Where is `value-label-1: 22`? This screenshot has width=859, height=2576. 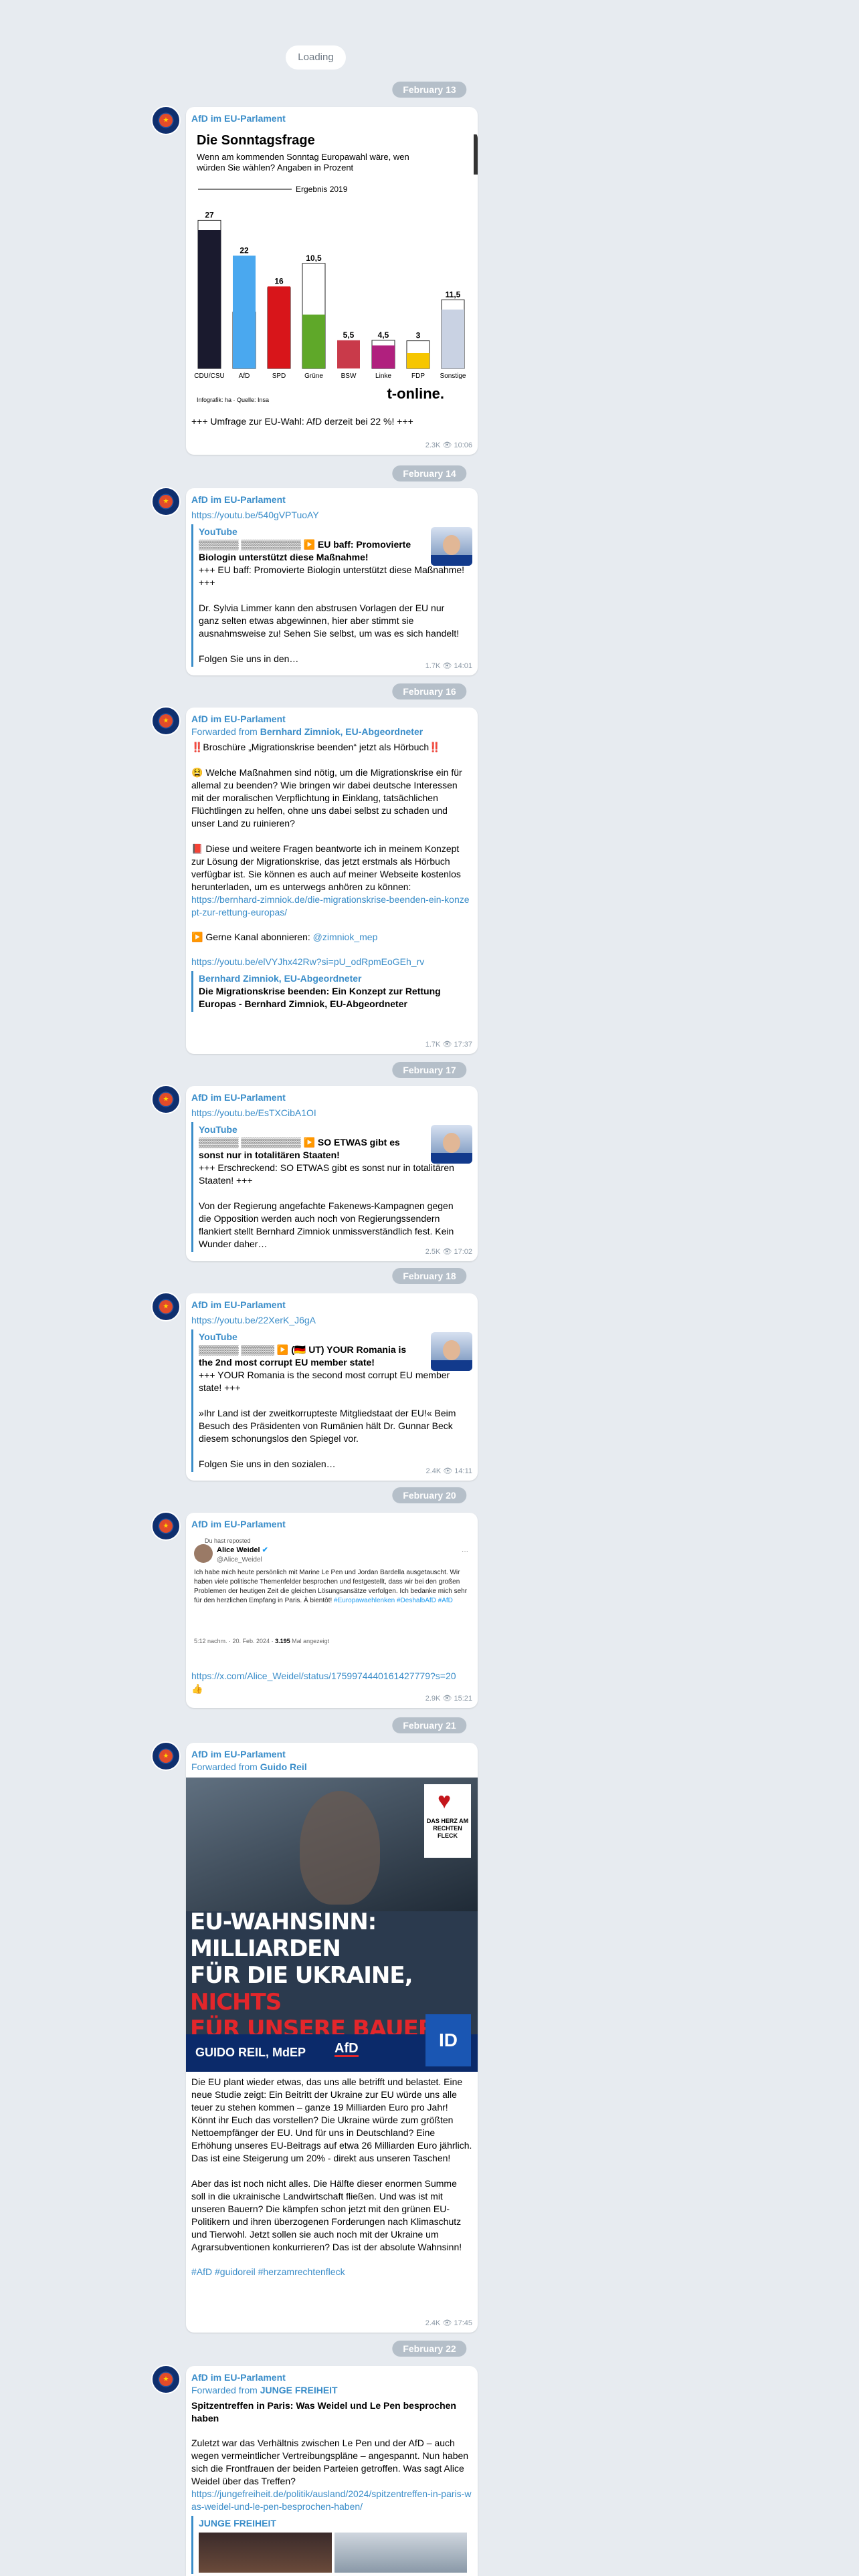 value-label-1: 22 is located at coordinates (245, 250).